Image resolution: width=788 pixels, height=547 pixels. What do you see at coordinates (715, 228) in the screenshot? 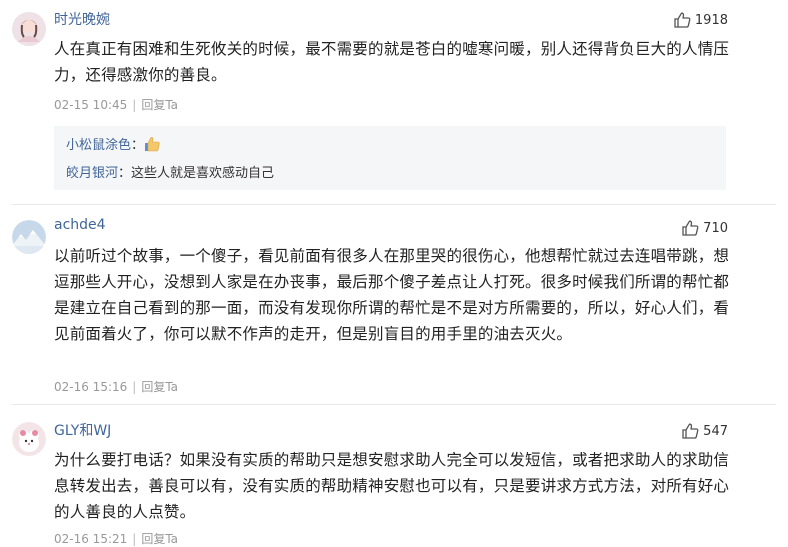
I see `like-count: 710` at bounding box center [715, 228].